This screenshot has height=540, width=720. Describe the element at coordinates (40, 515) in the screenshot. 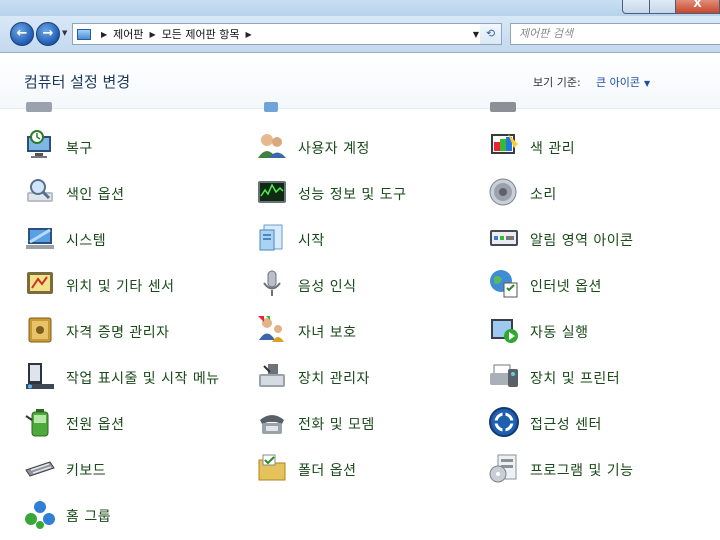

I see `homegroup-icon` at that location.